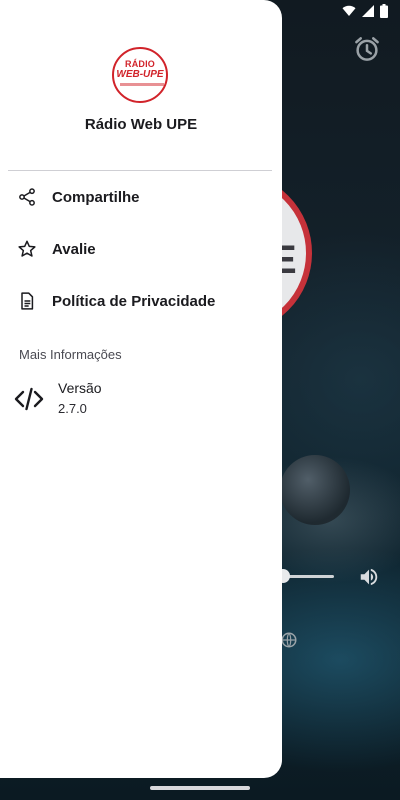 This screenshot has height=800, width=400. I want to click on menu-item-label: Política de Privacidade, so click(134, 301).